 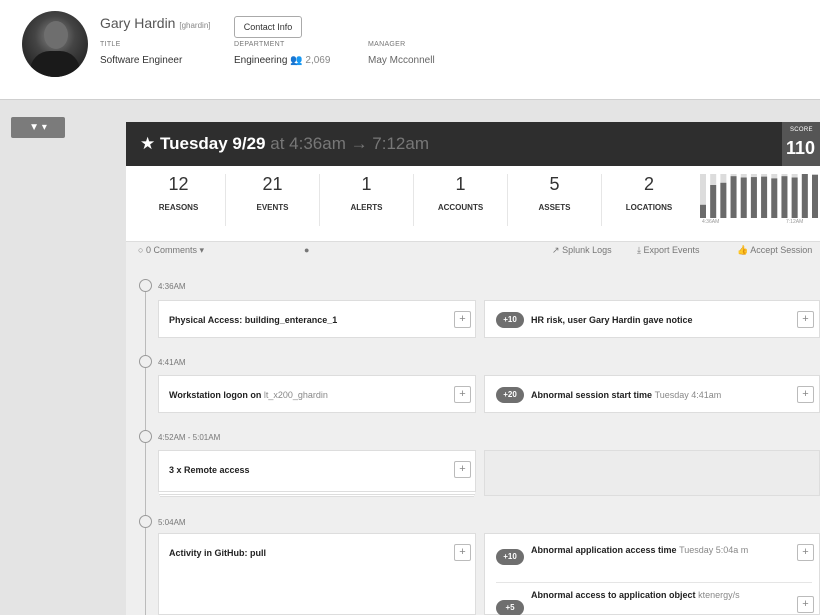 What do you see at coordinates (613, 595) in the screenshot?
I see `reason-main: Abnormal access to application object` at bounding box center [613, 595].